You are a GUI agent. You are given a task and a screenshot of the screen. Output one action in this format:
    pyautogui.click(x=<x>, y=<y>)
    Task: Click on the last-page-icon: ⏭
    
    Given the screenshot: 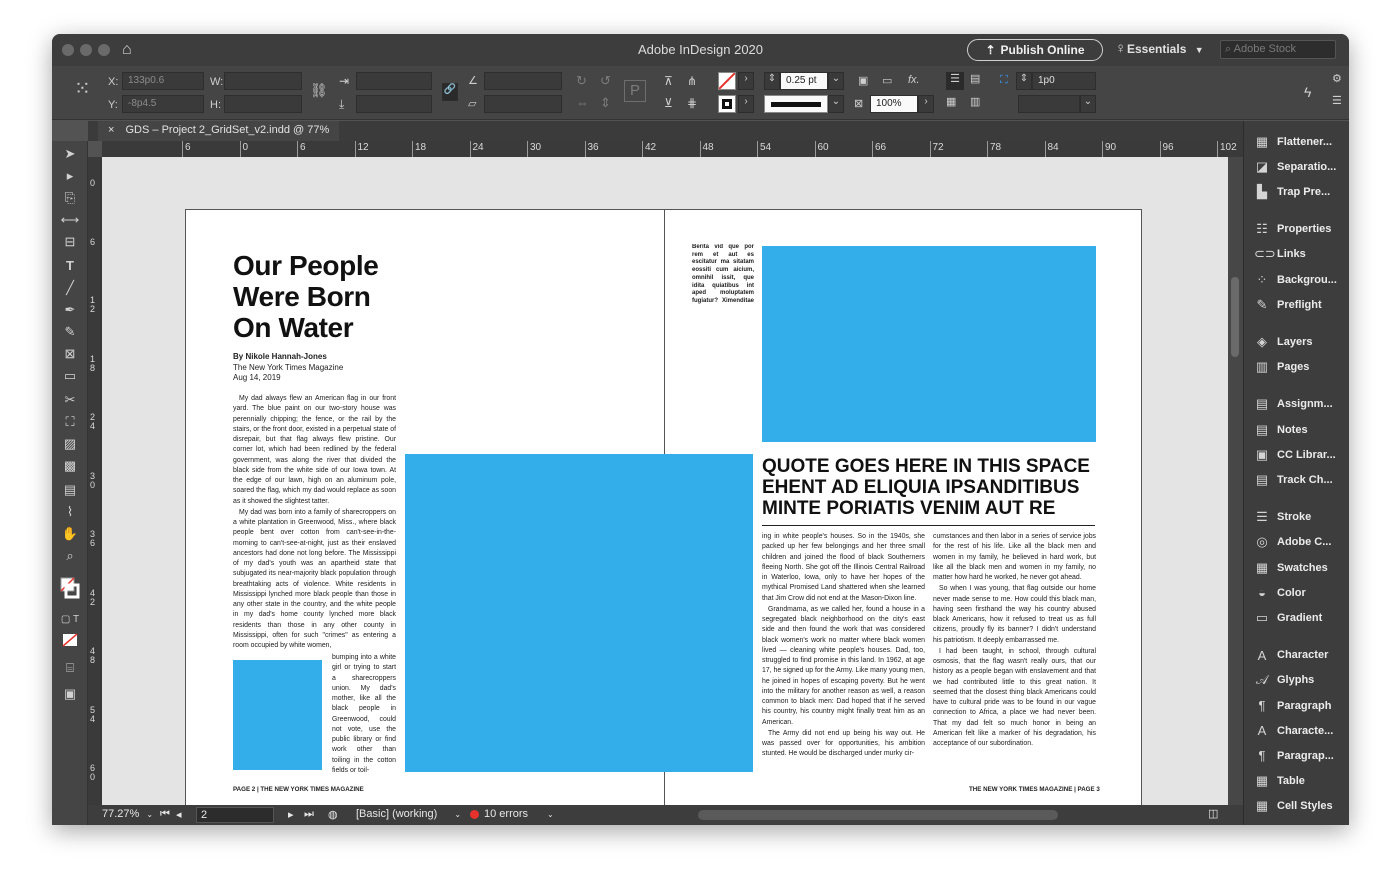 What is the action you would take?
    pyautogui.click(x=309, y=814)
    